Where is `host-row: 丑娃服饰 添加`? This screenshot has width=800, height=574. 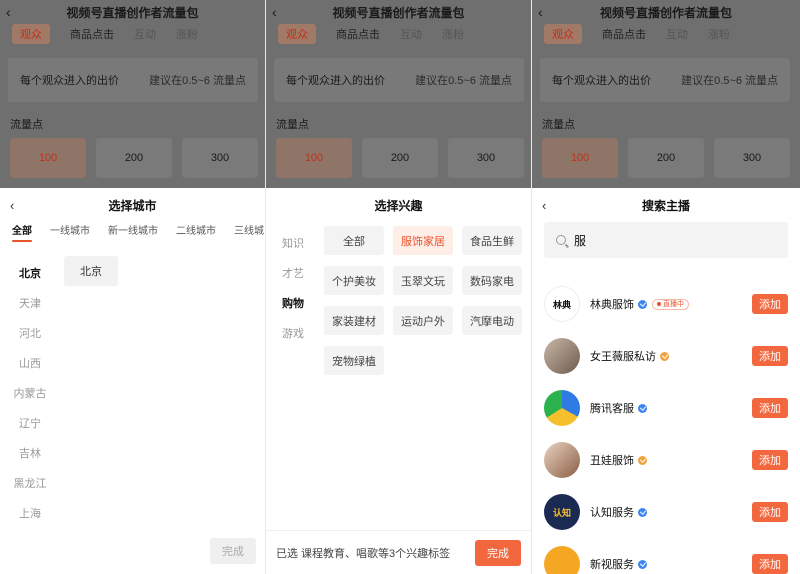 host-row: 丑娃服饰 添加 is located at coordinates (666, 460).